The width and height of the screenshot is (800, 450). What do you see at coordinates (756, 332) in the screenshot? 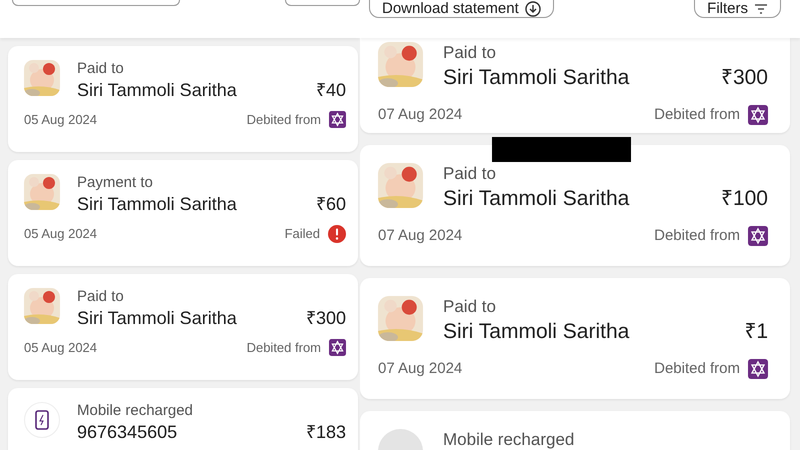
I see `amount: ₹1` at bounding box center [756, 332].